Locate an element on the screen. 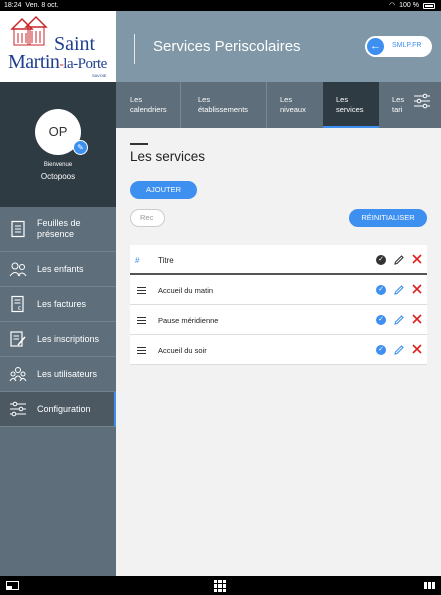  profile-panel: OP ✎ Bienvenue Octopoos is located at coordinates (58, 144).